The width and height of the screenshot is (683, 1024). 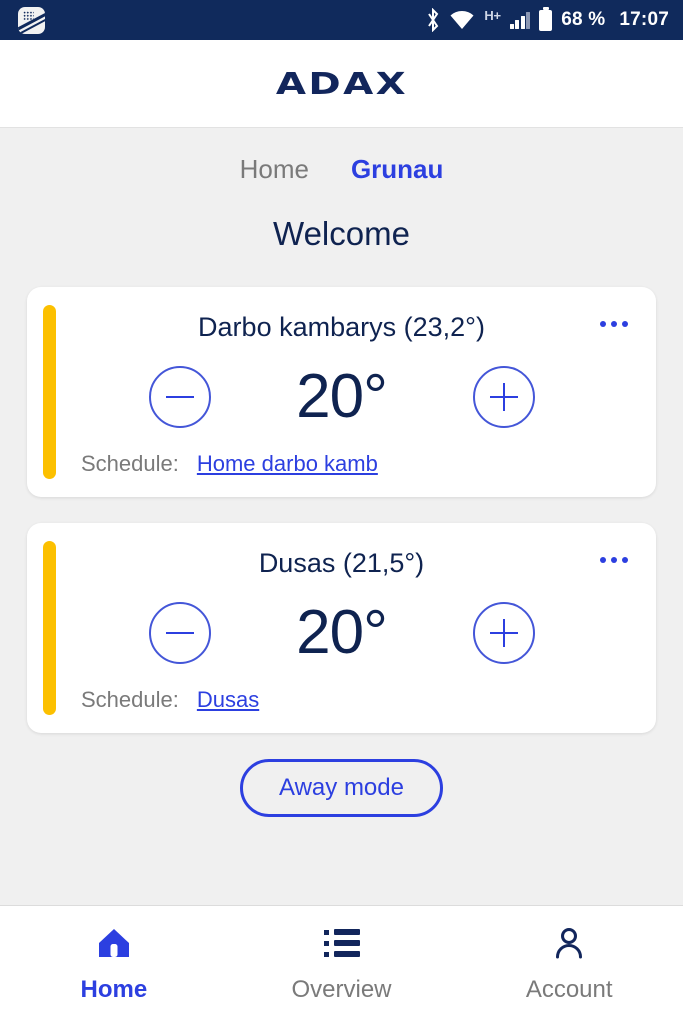 I want to click on nav-label-overview: Overview, so click(x=341, y=989).